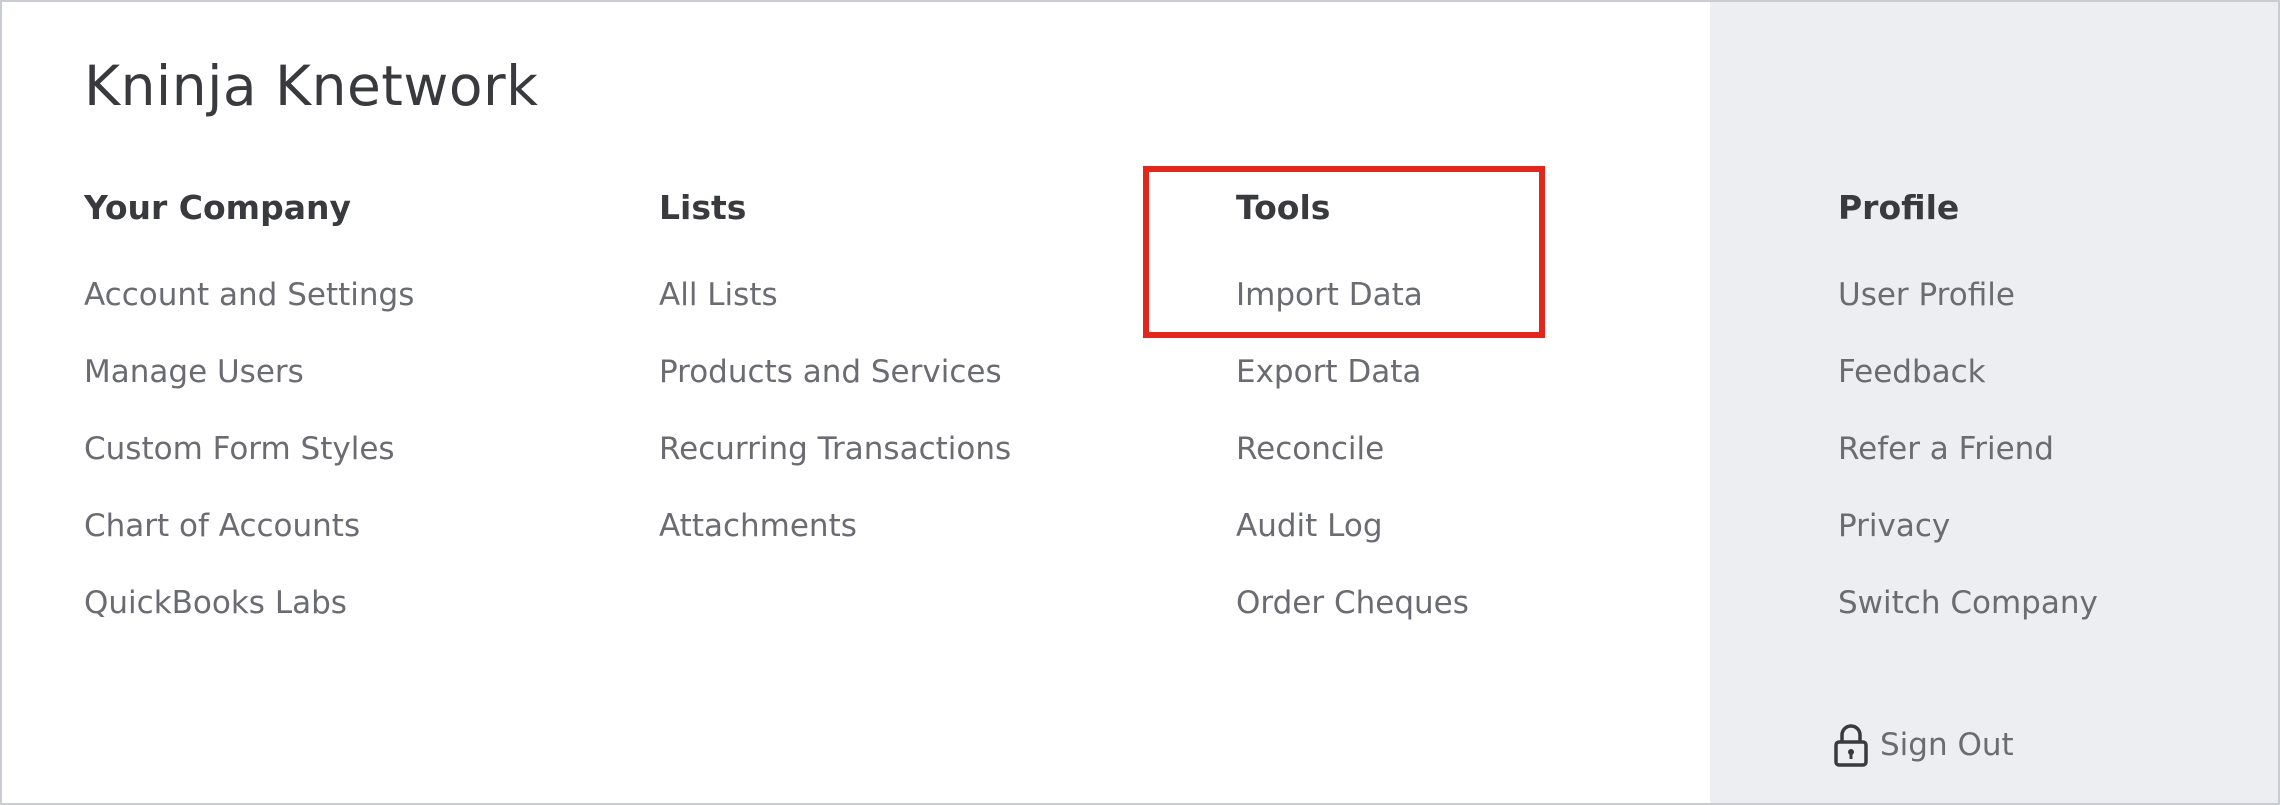  What do you see at coordinates (1851, 745) in the screenshot?
I see `lock-icon` at bounding box center [1851, 745].